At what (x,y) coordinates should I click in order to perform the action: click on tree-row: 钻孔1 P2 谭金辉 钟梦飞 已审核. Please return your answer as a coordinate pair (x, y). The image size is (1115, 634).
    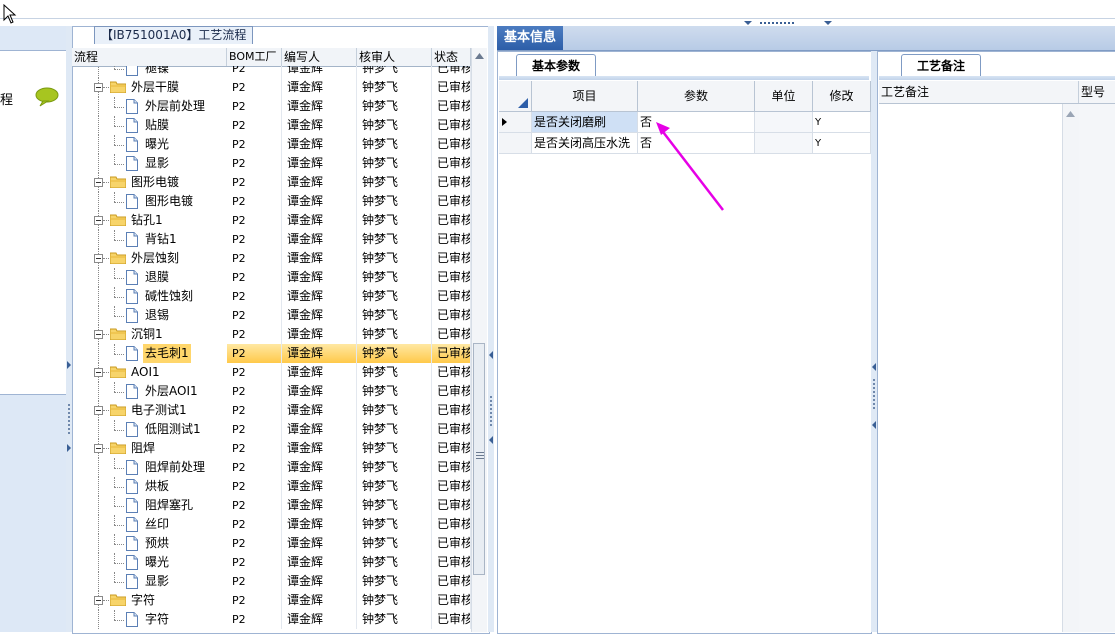
    Looking at the image, I should click on (271, 220).